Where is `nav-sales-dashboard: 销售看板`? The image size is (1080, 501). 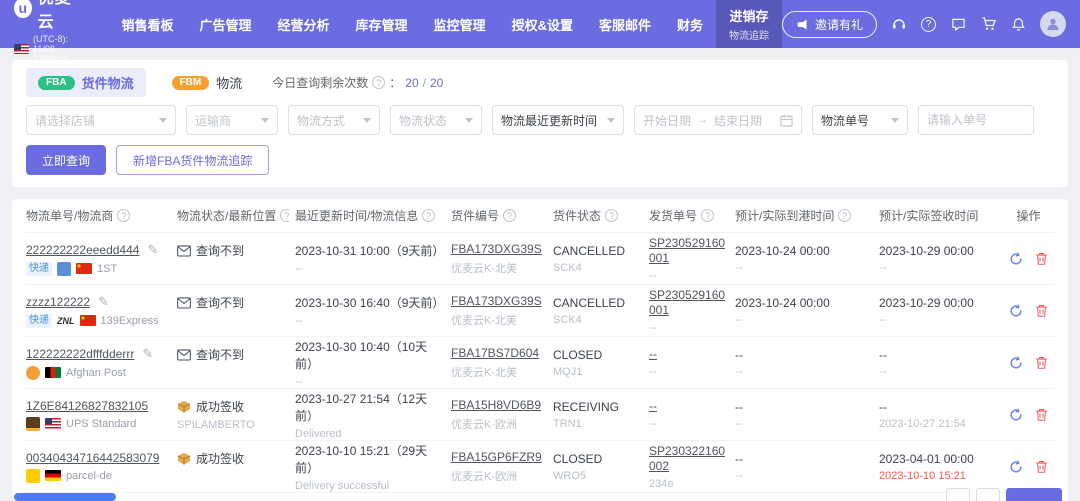
nav-sales-dashboard: 销售看板 is located at coordinates (147, 24).